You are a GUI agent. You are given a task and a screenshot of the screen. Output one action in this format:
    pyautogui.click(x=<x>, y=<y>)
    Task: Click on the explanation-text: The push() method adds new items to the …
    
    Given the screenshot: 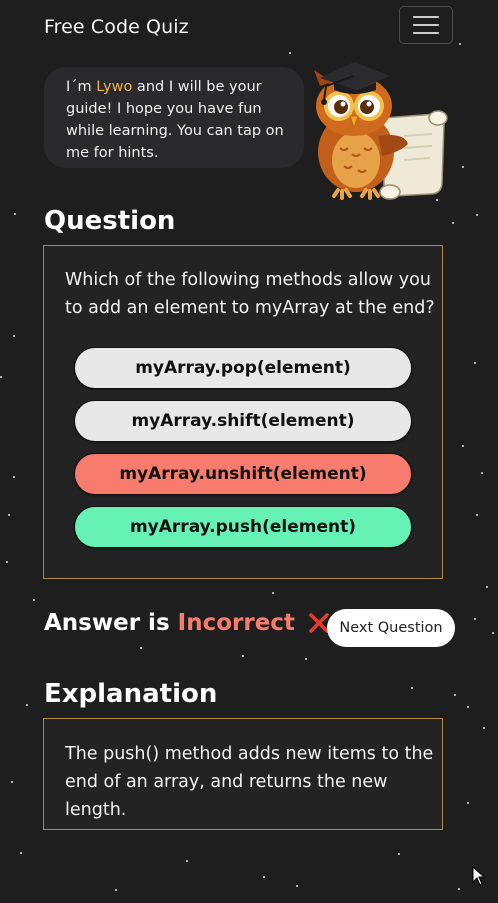 What is the action you would take?
    pyautogui.click(x=249, y=782)
    